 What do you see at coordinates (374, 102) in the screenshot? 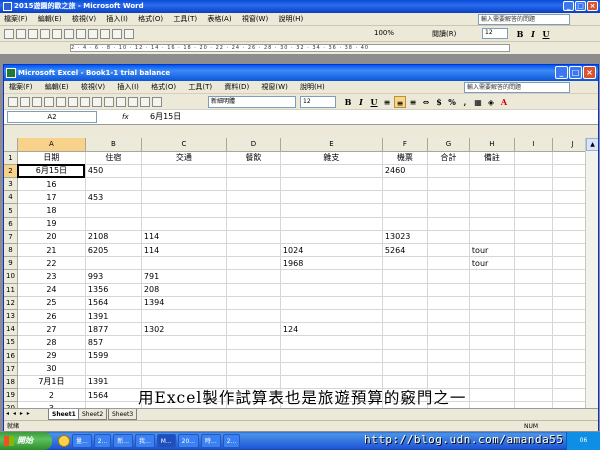
I see `underline-button: U` at bounding box center [374, 102].